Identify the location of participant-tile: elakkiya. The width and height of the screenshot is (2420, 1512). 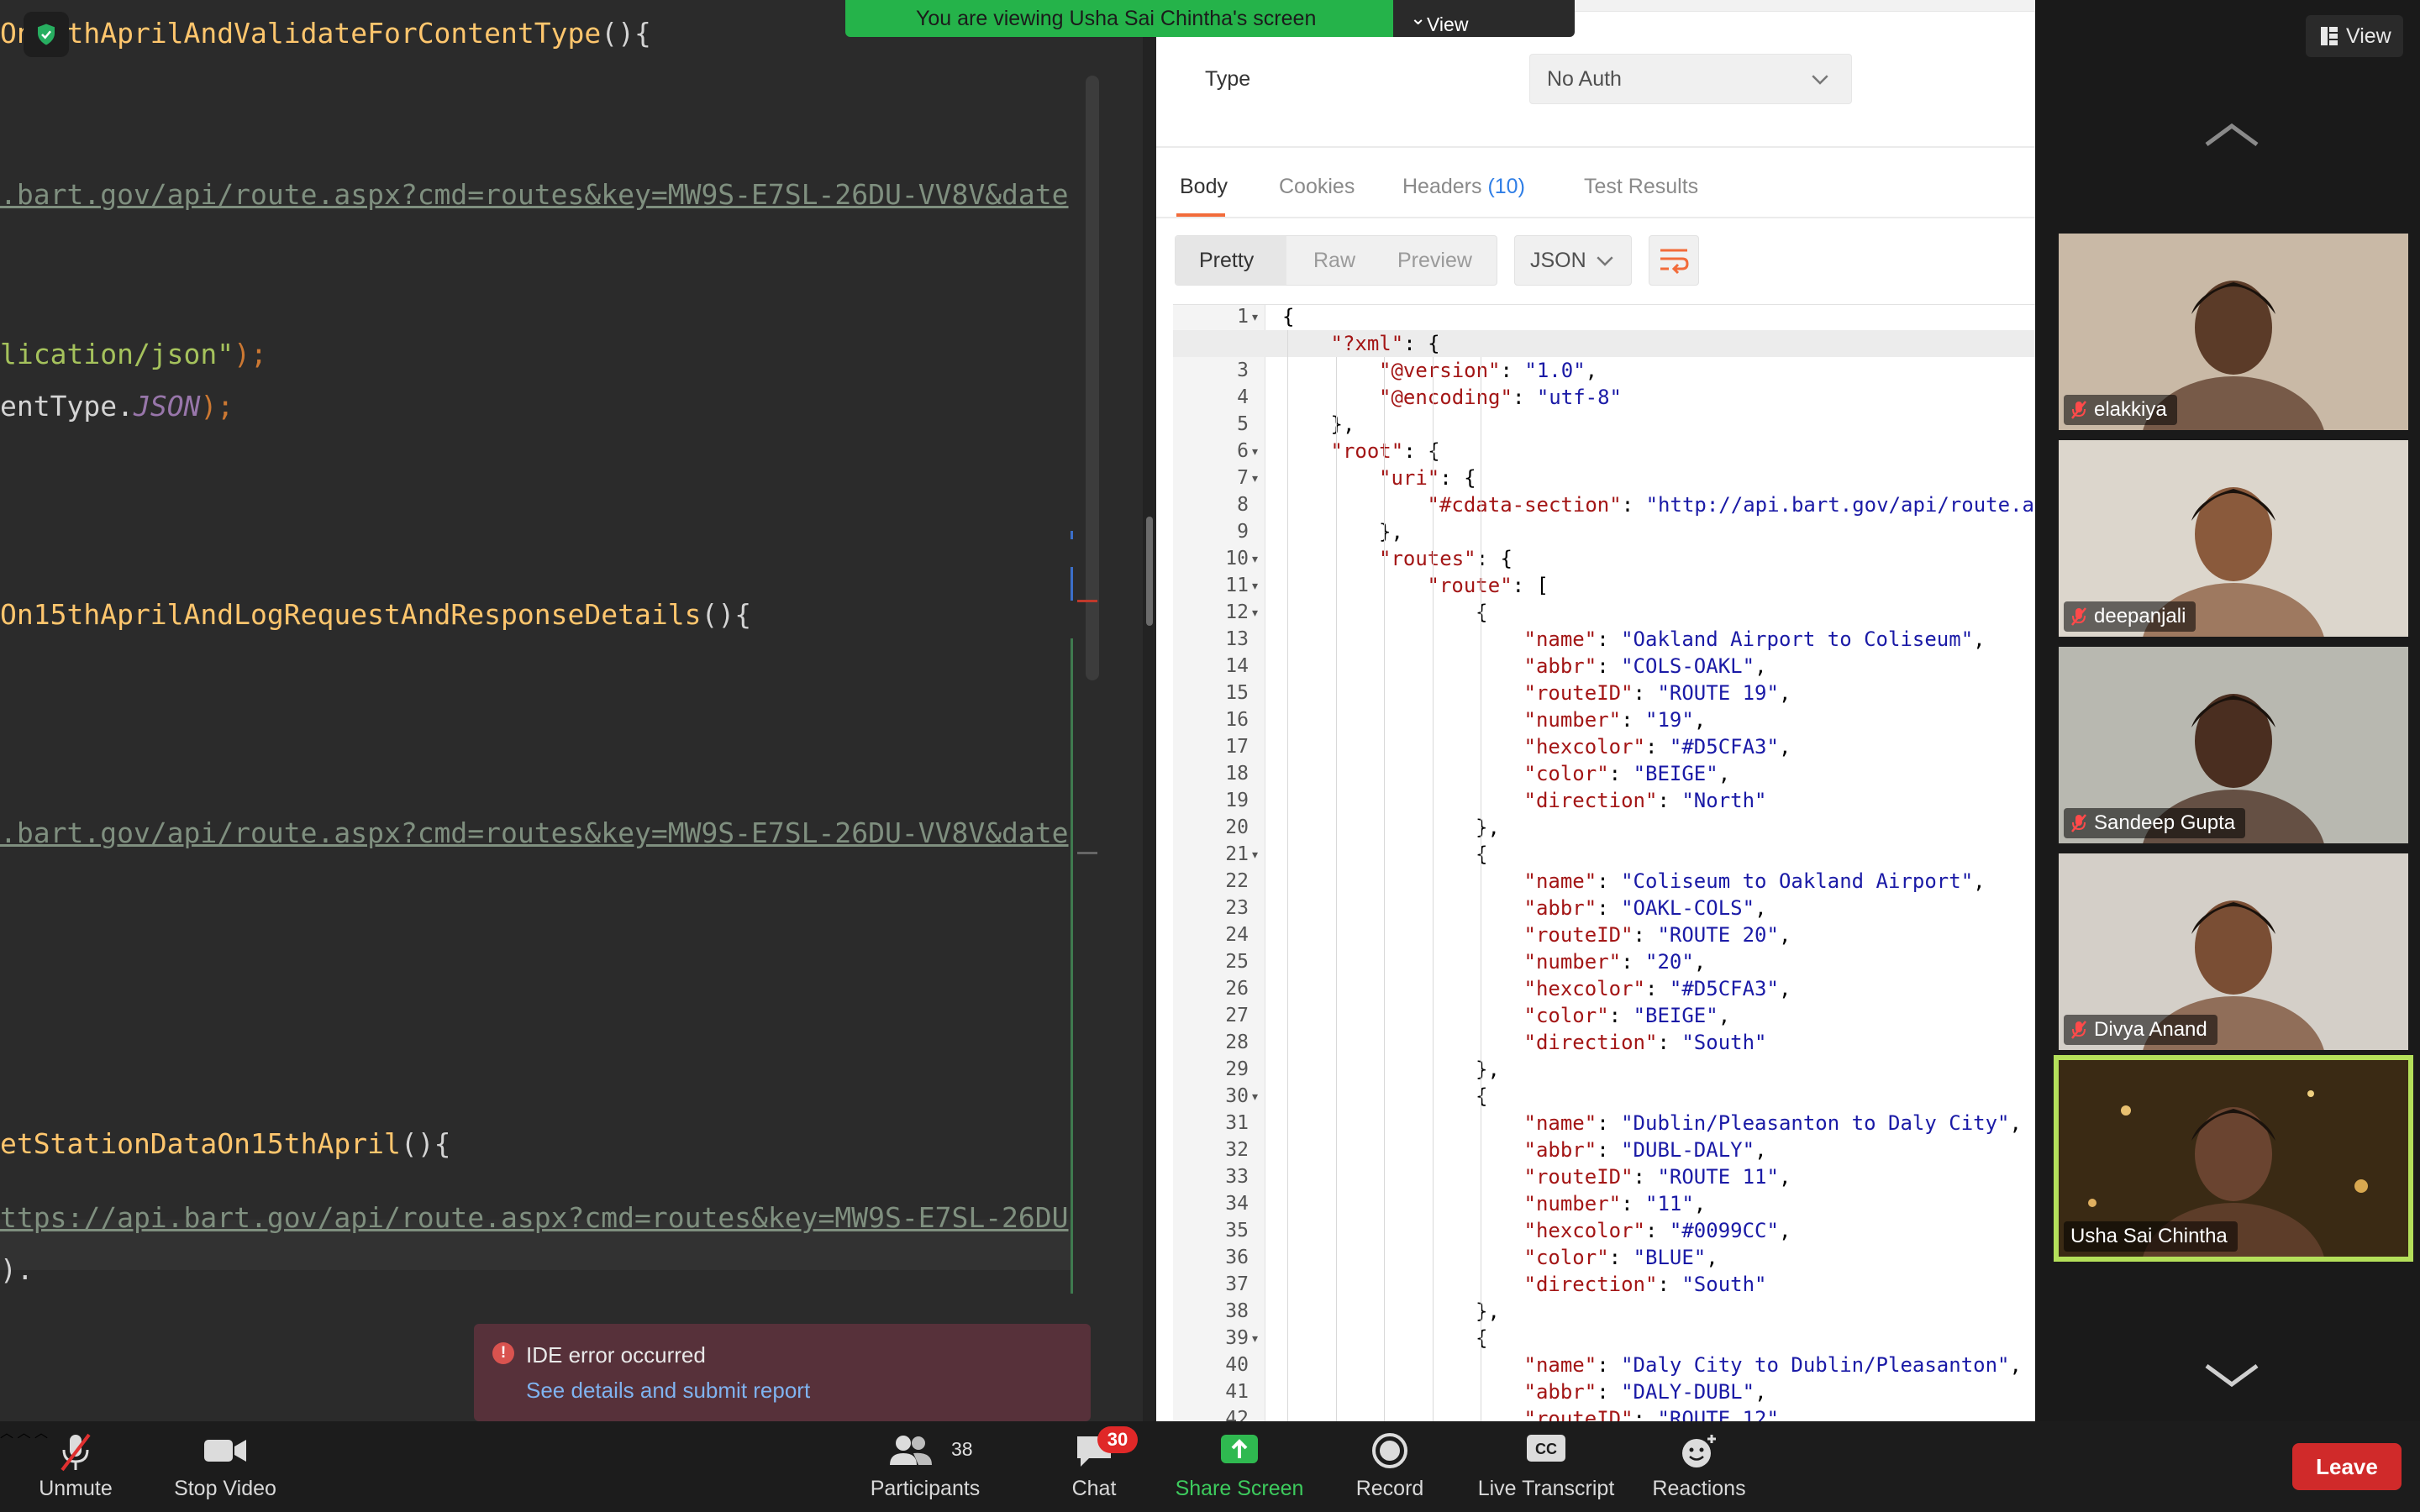
(2233, 332).